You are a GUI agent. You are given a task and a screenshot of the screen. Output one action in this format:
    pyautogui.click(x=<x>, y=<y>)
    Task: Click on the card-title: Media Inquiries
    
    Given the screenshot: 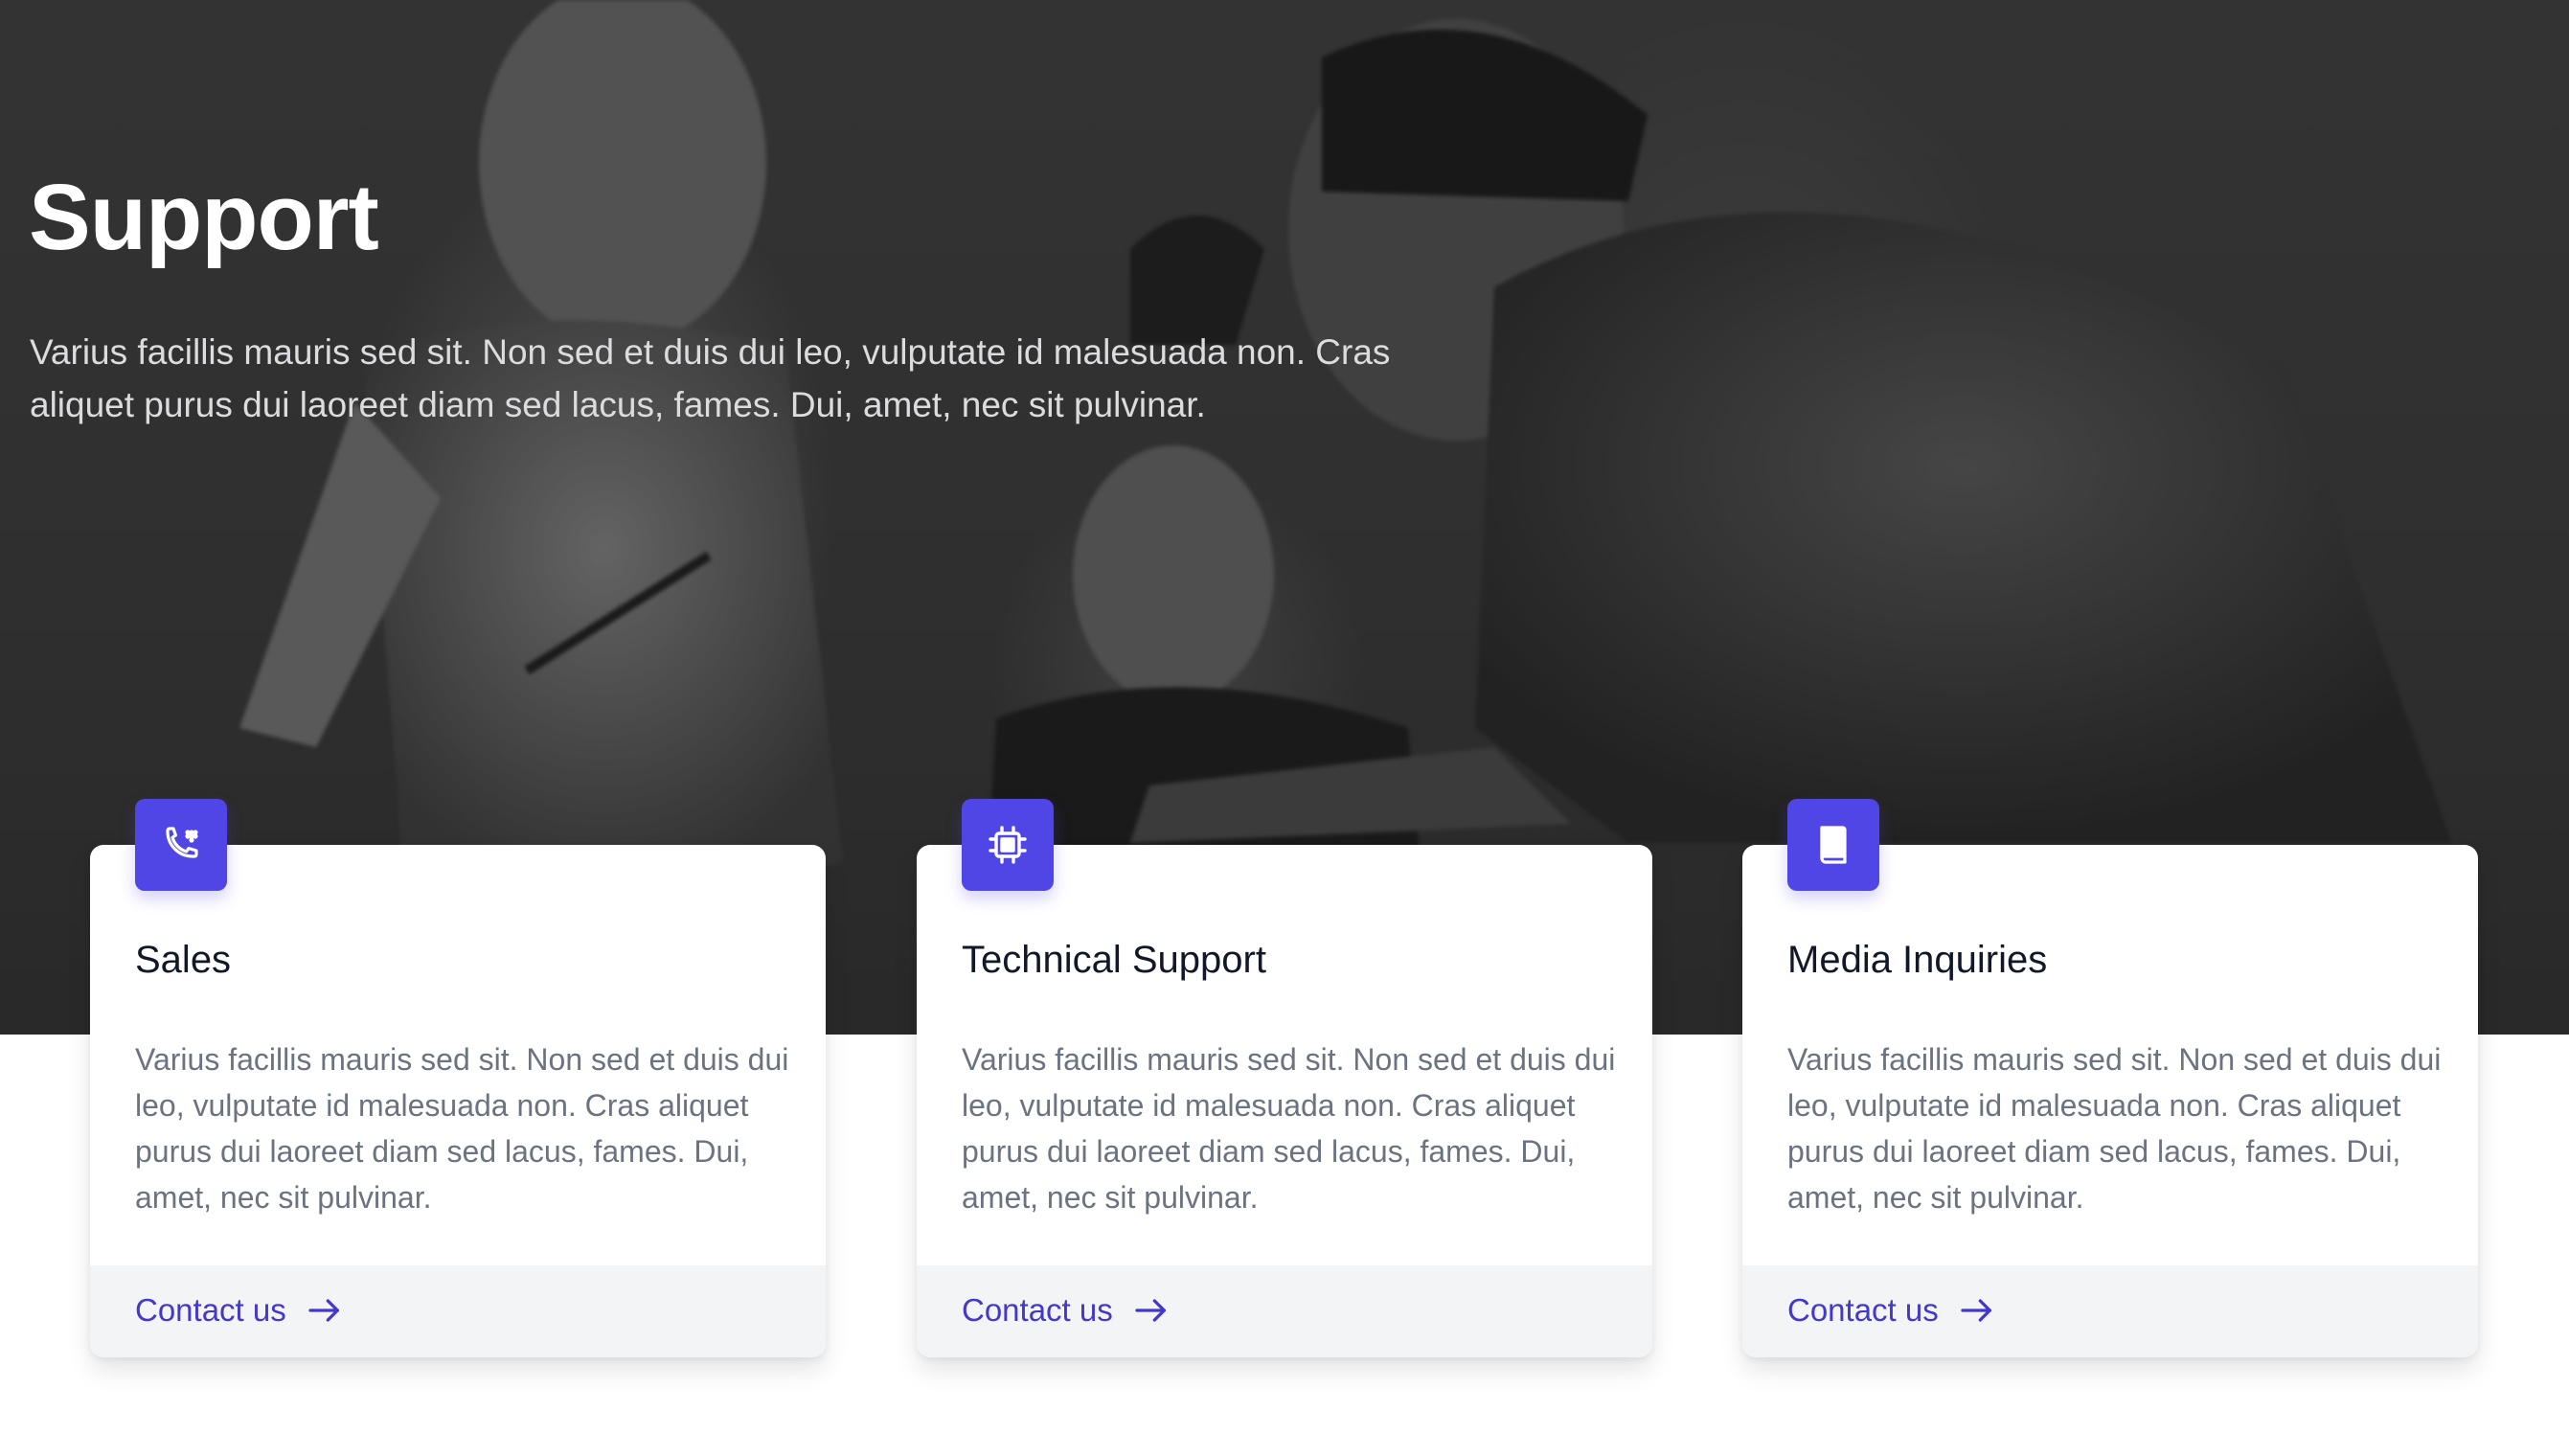 What is the action you would take?
    pyautogui.click(x=1917, y=960)
    